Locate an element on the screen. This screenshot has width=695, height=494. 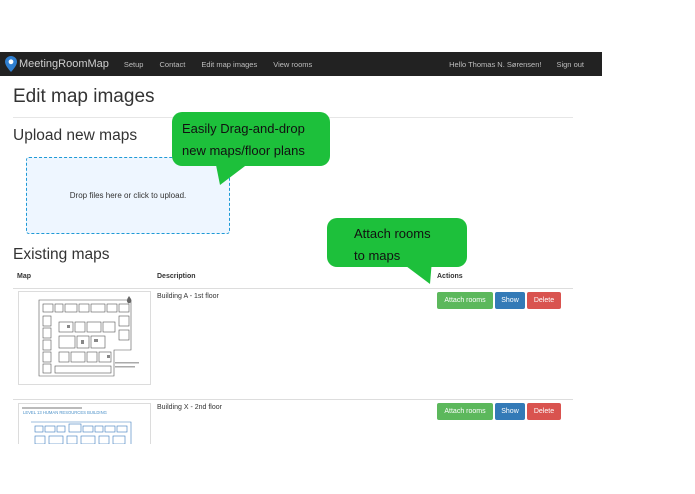
map-description: Building X - 2nd floor is located at coordinates (189, 407).